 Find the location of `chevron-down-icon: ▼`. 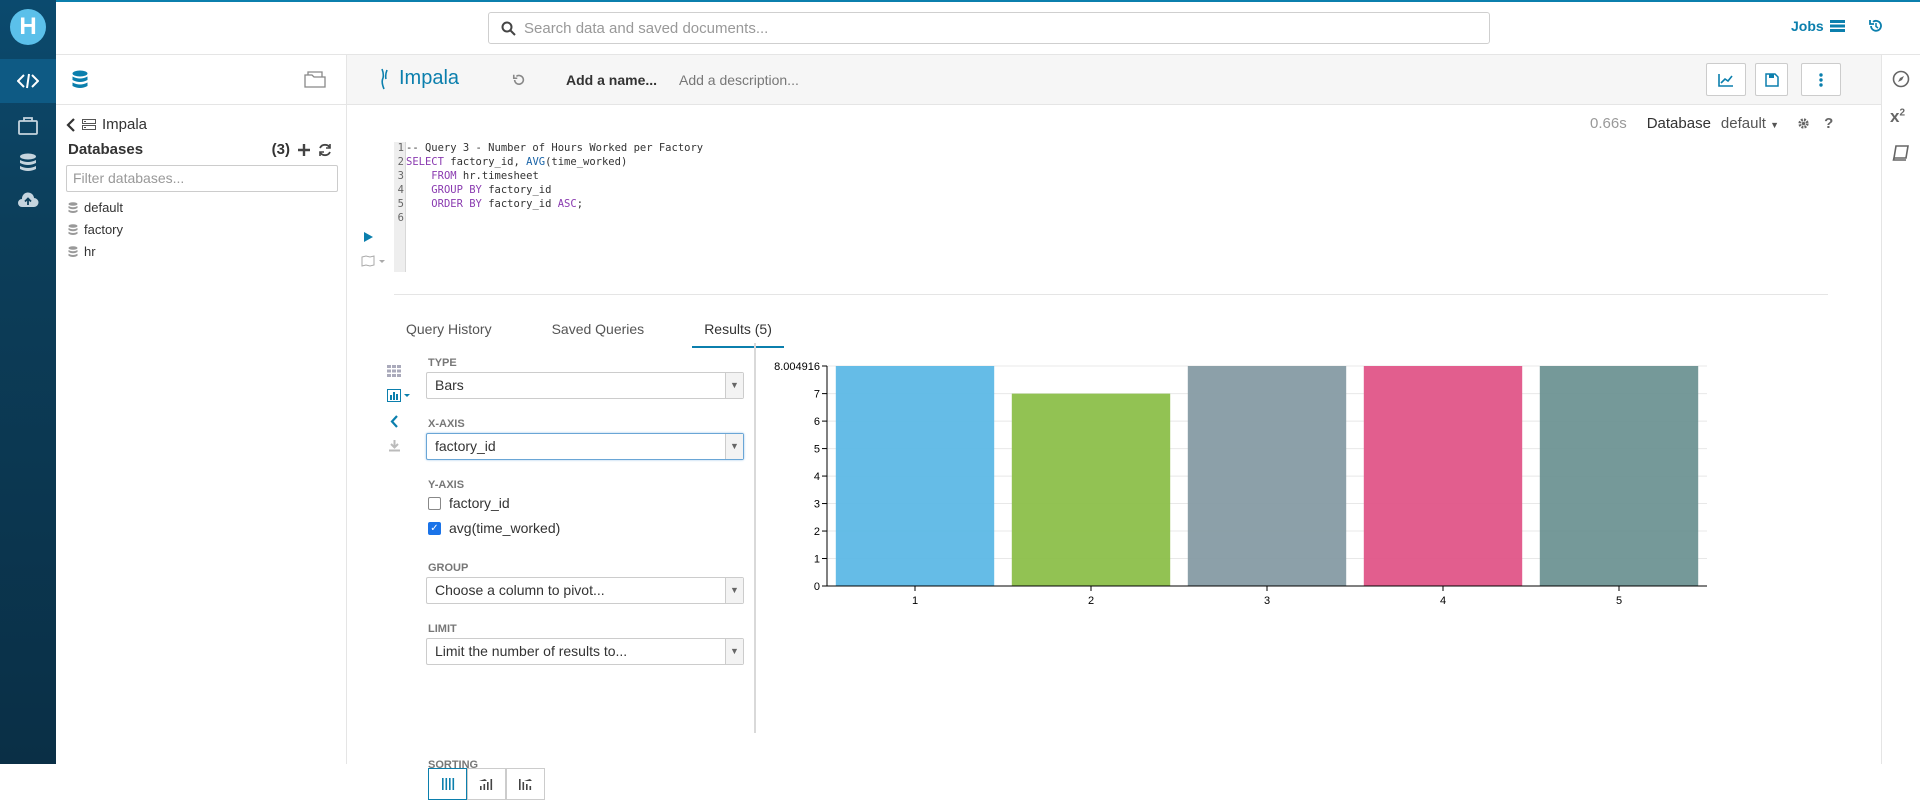

chevron-down-icon: ▼ is located at coordinates (734, 651).